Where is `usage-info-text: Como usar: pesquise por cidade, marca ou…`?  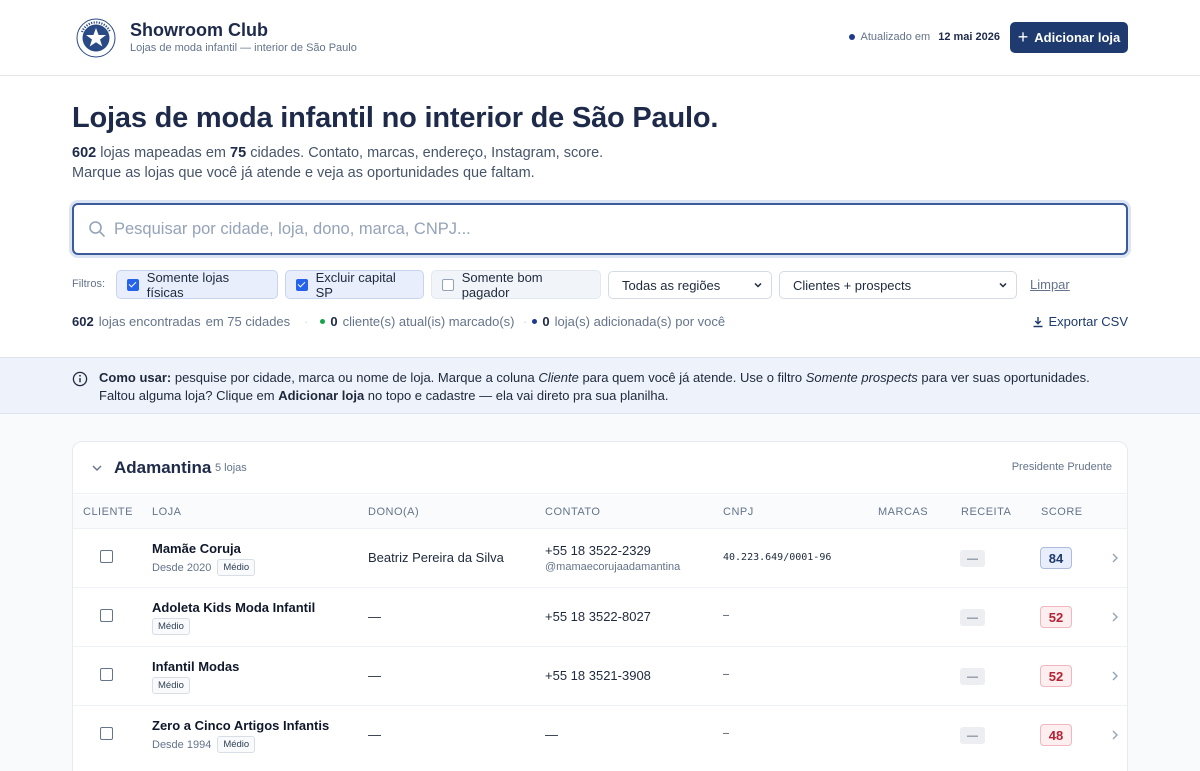
usage-info-text: Como usar: pesquise por cidade, marca ou… is located at coordinates (614, 387).